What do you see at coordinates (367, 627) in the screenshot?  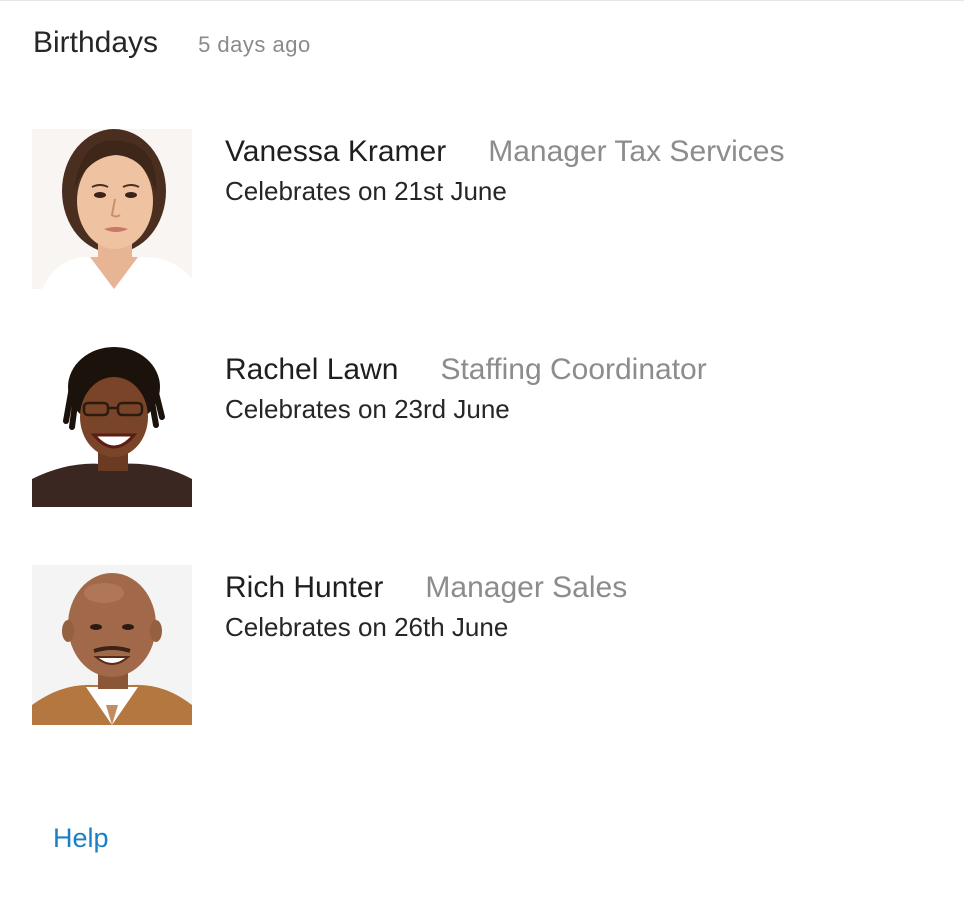 I see `birthday-date: Celebrates on 26th June` at bounding box center [367, 627].